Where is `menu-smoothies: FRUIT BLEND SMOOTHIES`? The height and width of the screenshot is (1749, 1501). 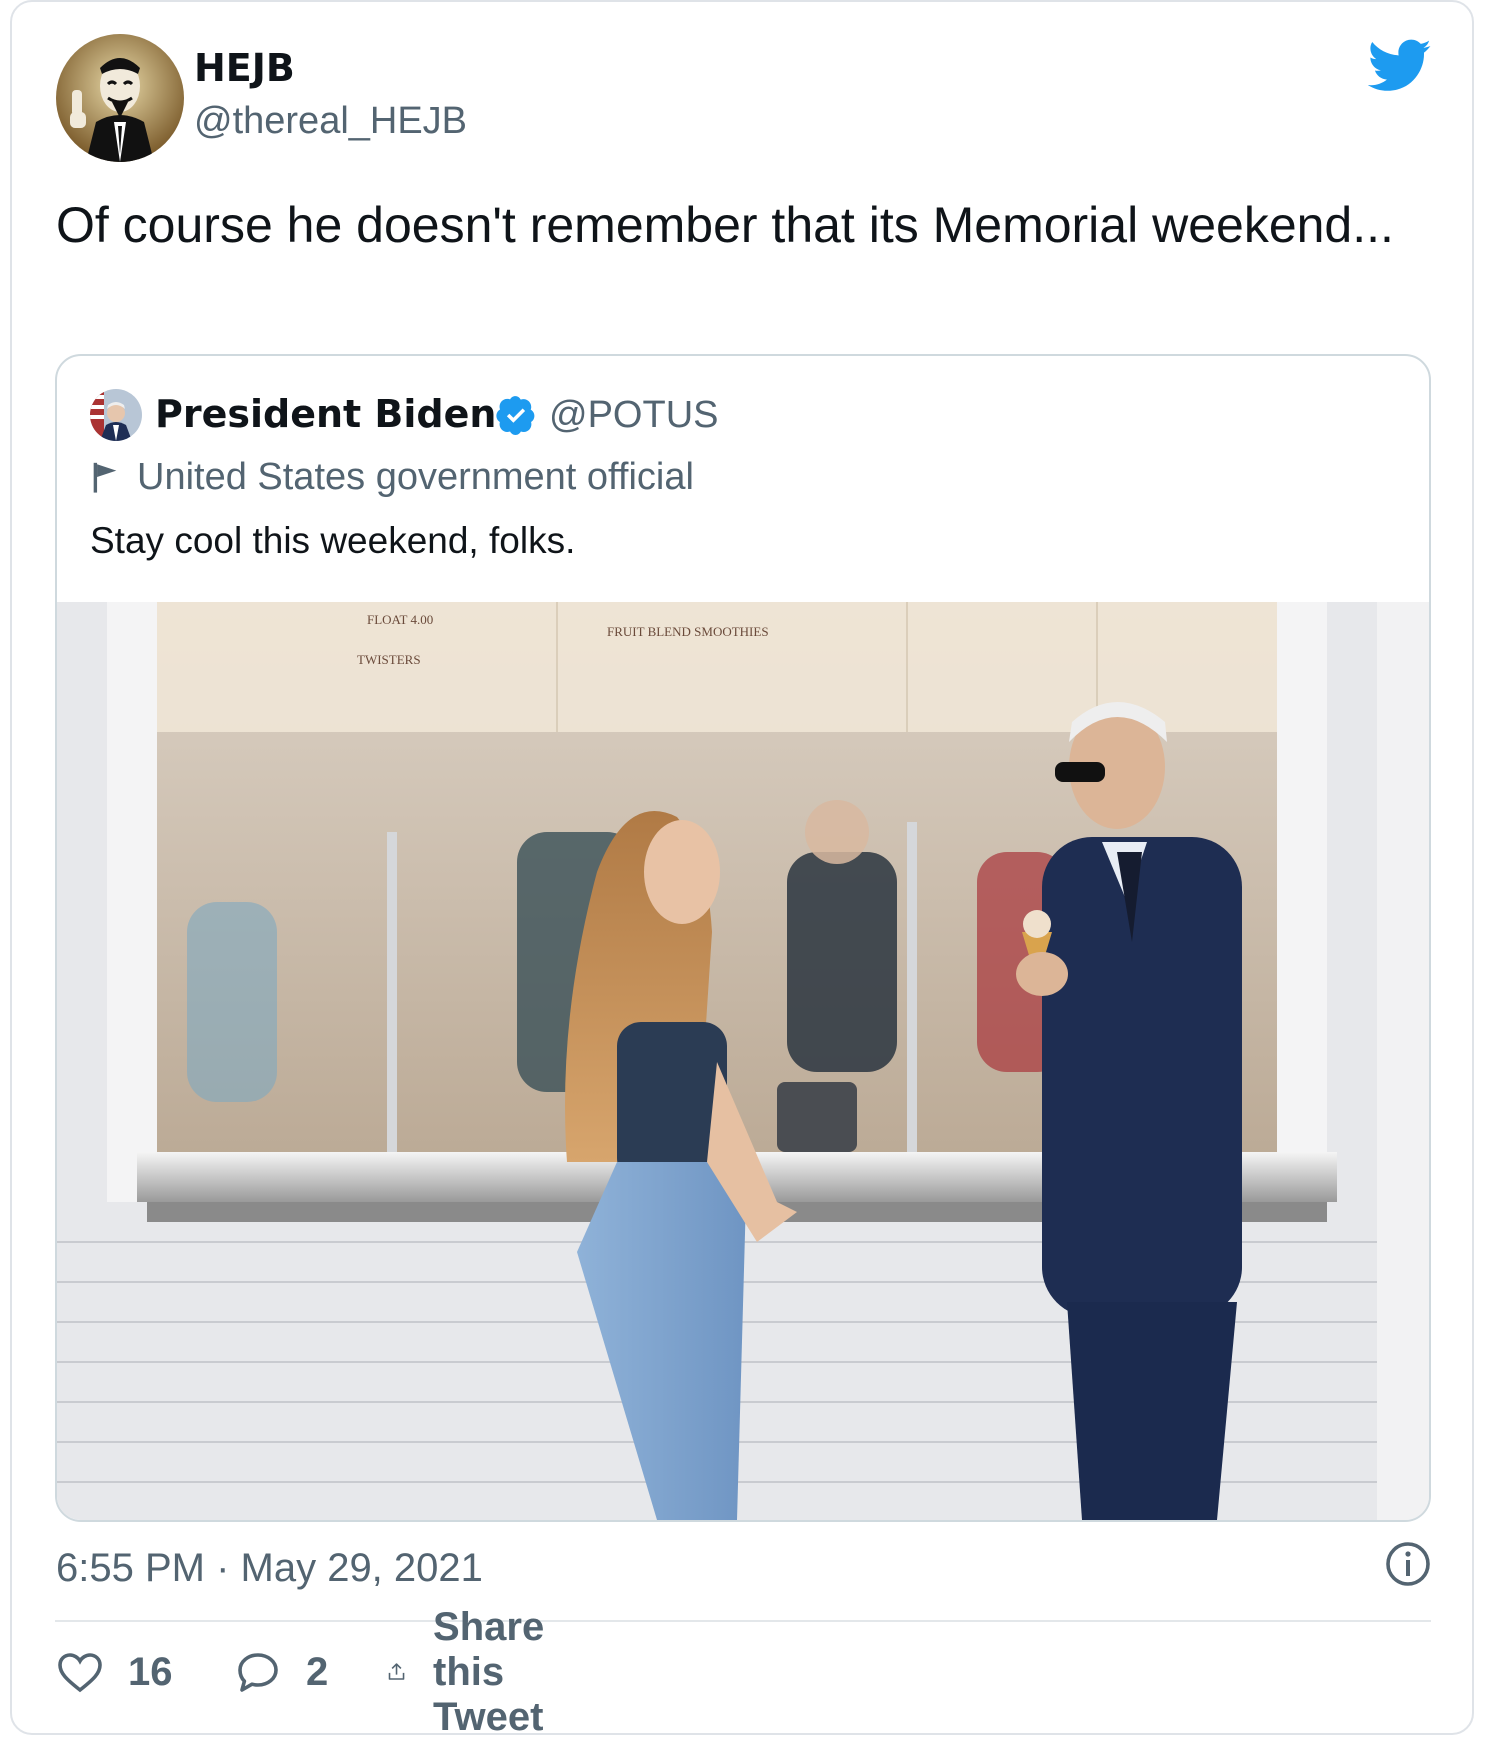 menu-smoothies: FRUIT BLEND SMOOTHIES is located at coordinates (688, 631).